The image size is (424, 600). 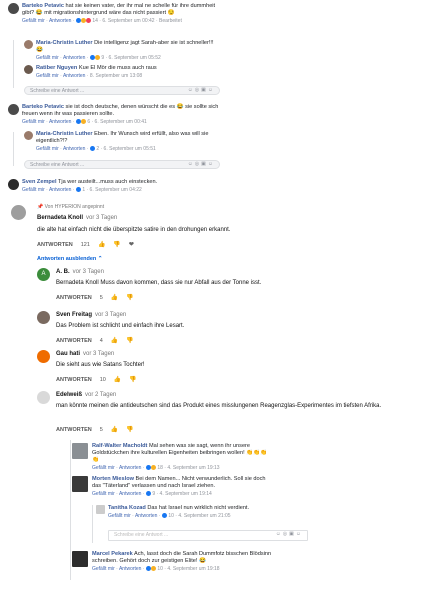 What do you see at coordinates (116, 190) in the screenshot?
I see `timestamp: 6. September um 04:22` at bounding box center [116, 190].